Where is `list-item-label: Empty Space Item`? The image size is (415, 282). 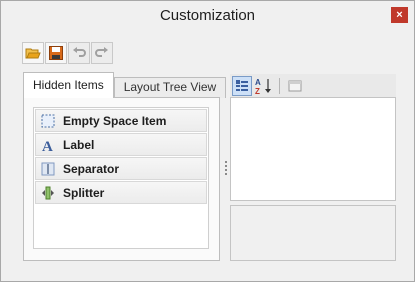 list-item-label: Empty Space Item is located at coordinates (115, 120).